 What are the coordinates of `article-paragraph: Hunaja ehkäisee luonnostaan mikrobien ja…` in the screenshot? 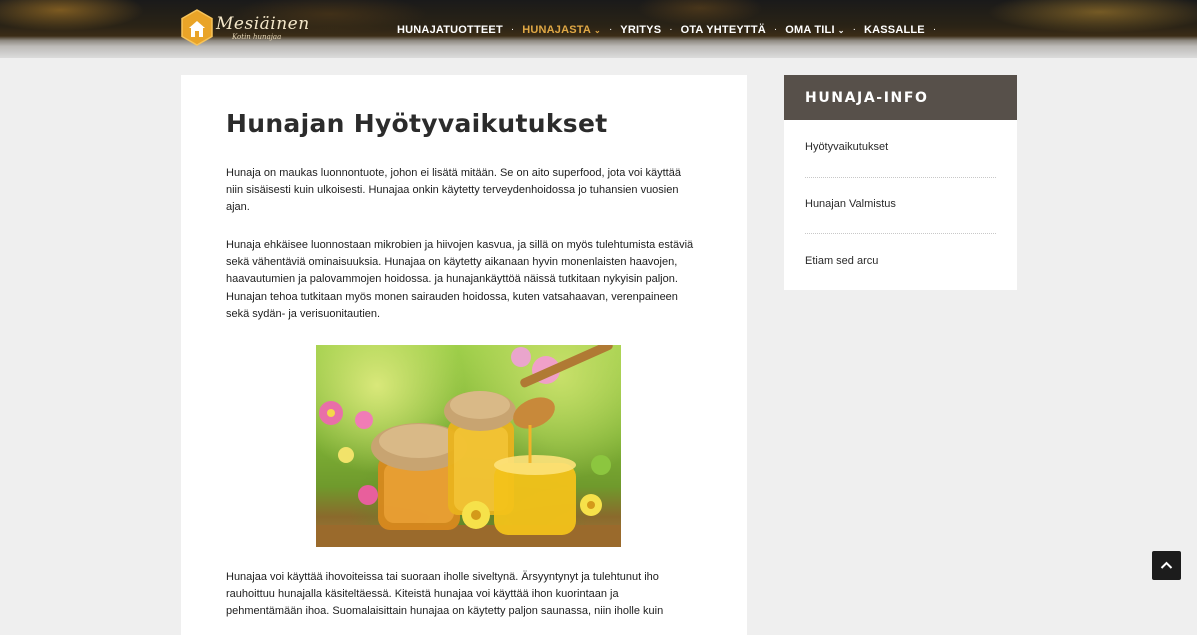 It's located at (460, 279).